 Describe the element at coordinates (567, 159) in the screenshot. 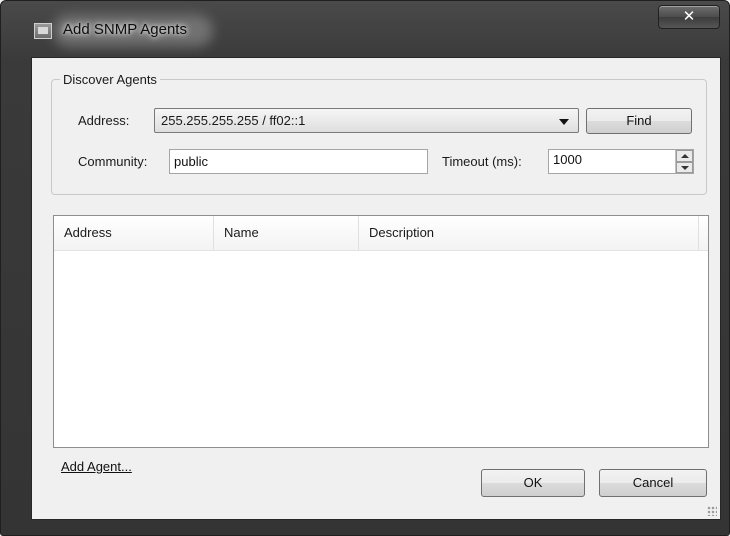

I see `timeout-value: 1000` at that location.